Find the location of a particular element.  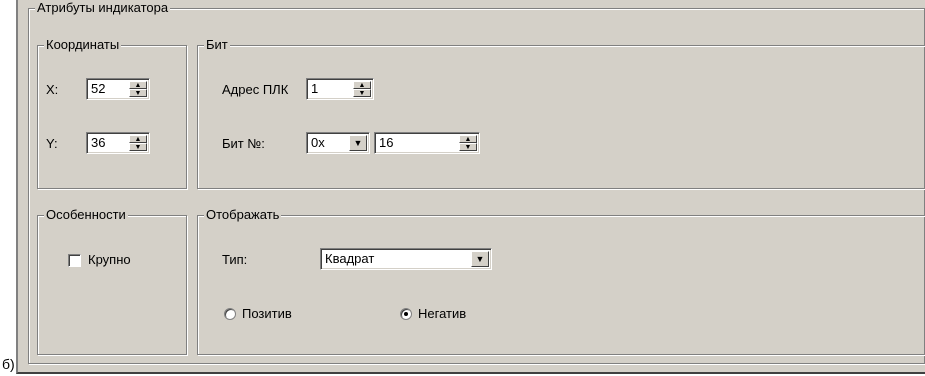

bit-prefix-value: 0x is located at coordinates (318, 143).